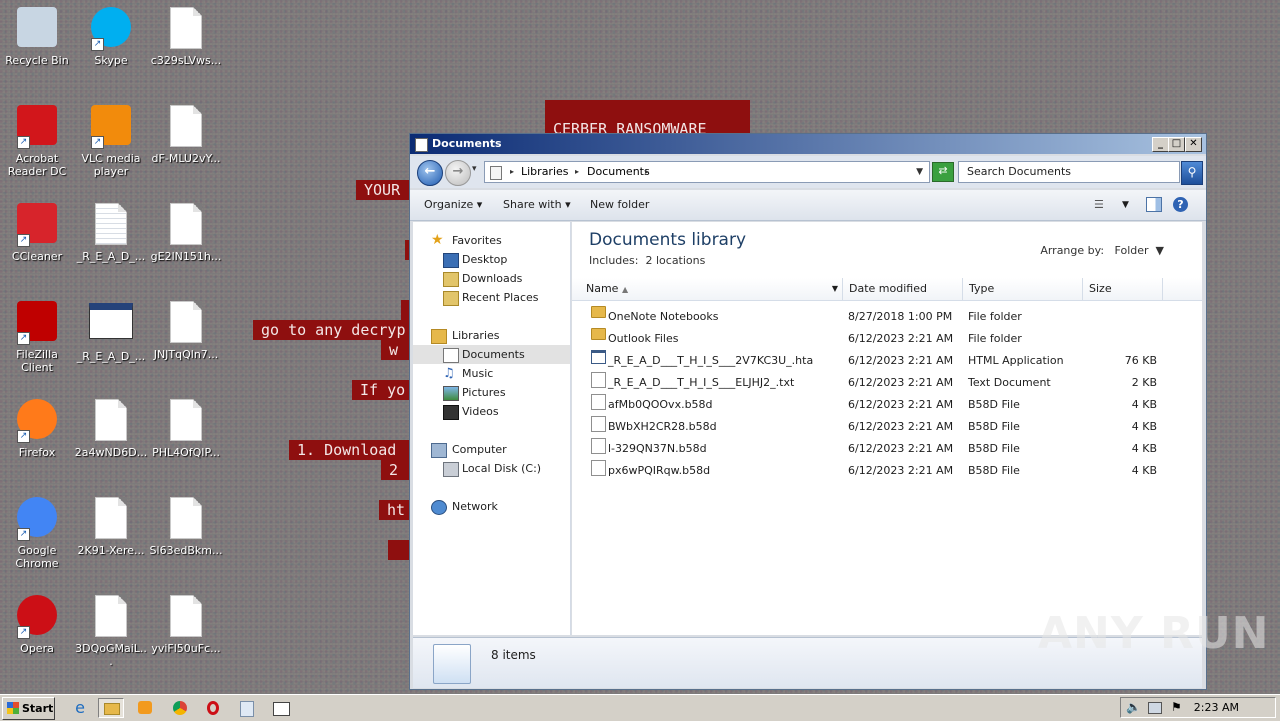 The image size is (1280, 721). What do you see at coordinates (1099, 205) in the screenshot?
I see `view-options-icon: ☰` at bounding box center [1099, 205].